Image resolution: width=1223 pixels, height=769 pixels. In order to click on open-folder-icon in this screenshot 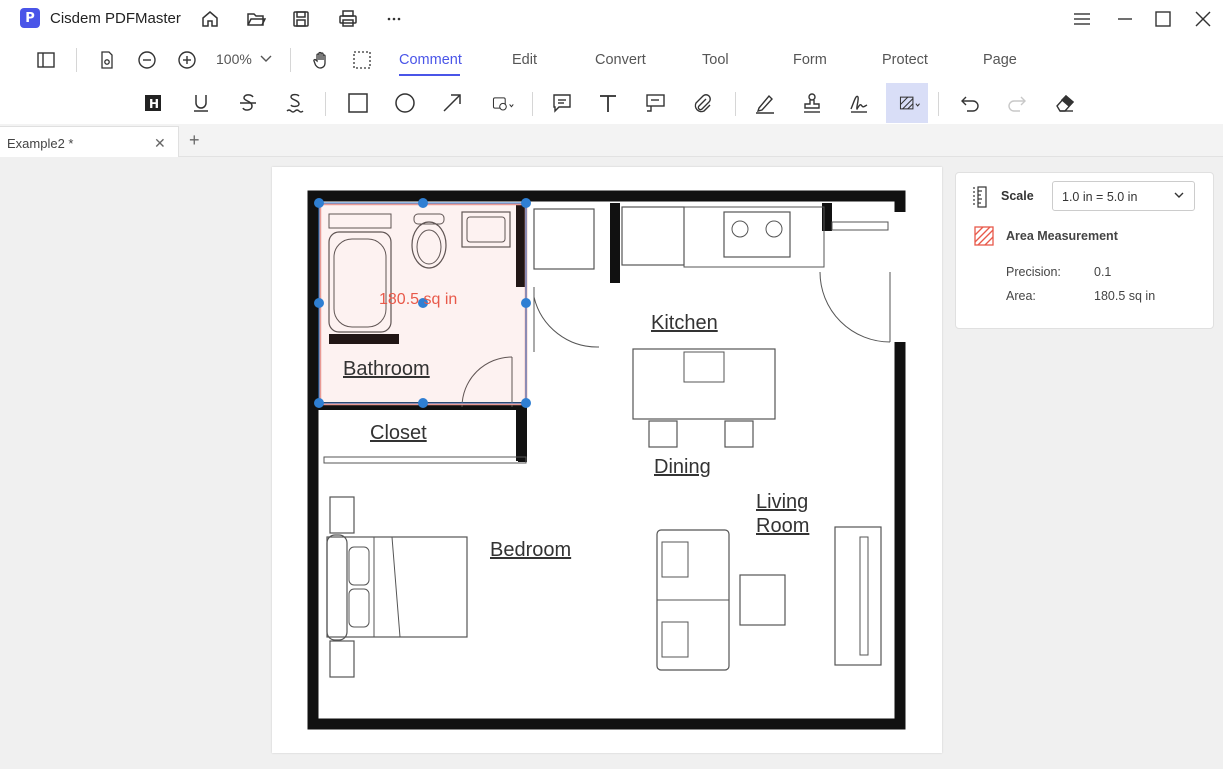, I will do `click(256, 19)`.